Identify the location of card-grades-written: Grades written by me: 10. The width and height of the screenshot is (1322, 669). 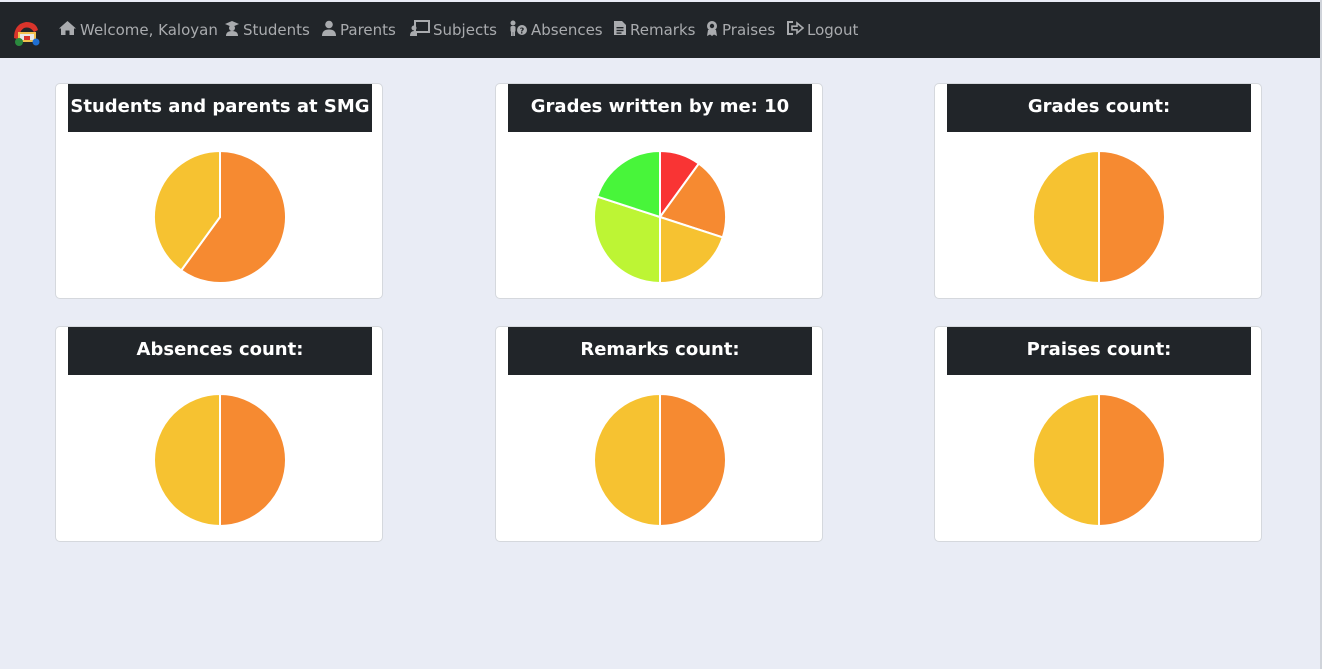
(659, 191).